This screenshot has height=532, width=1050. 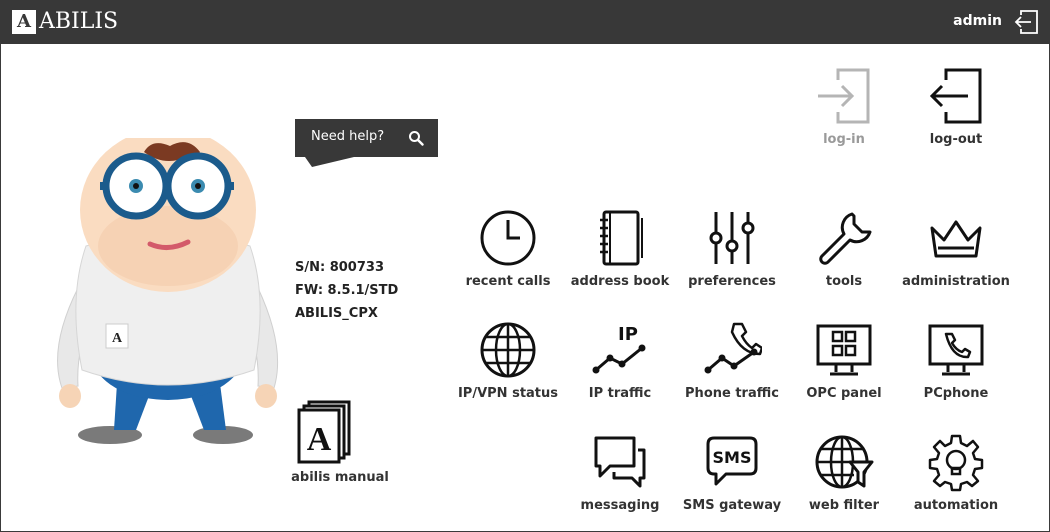 I want to click on address-book-label: address book, so click(x=620, y=281).